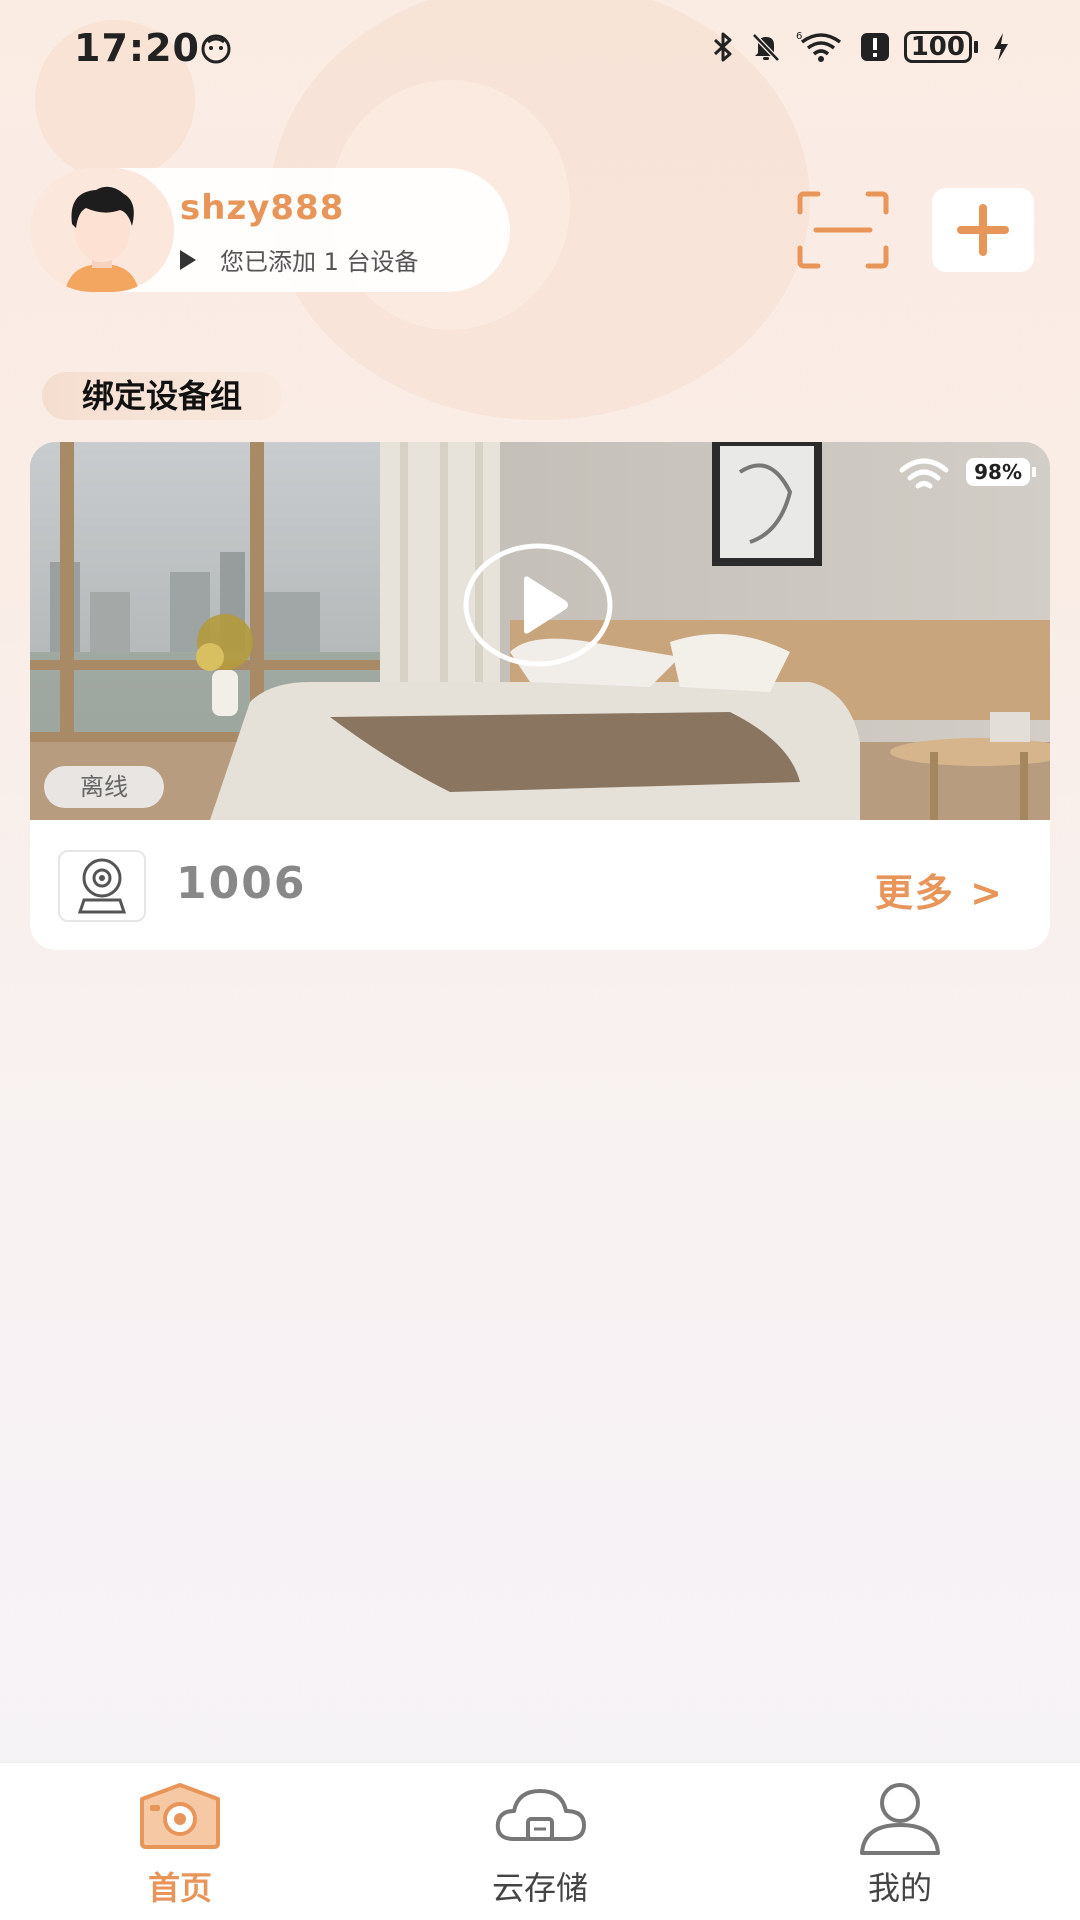  Describe the element at coordinates (162, 396) in the screenshot. I see `section-title: 绑定设备组` at that location.